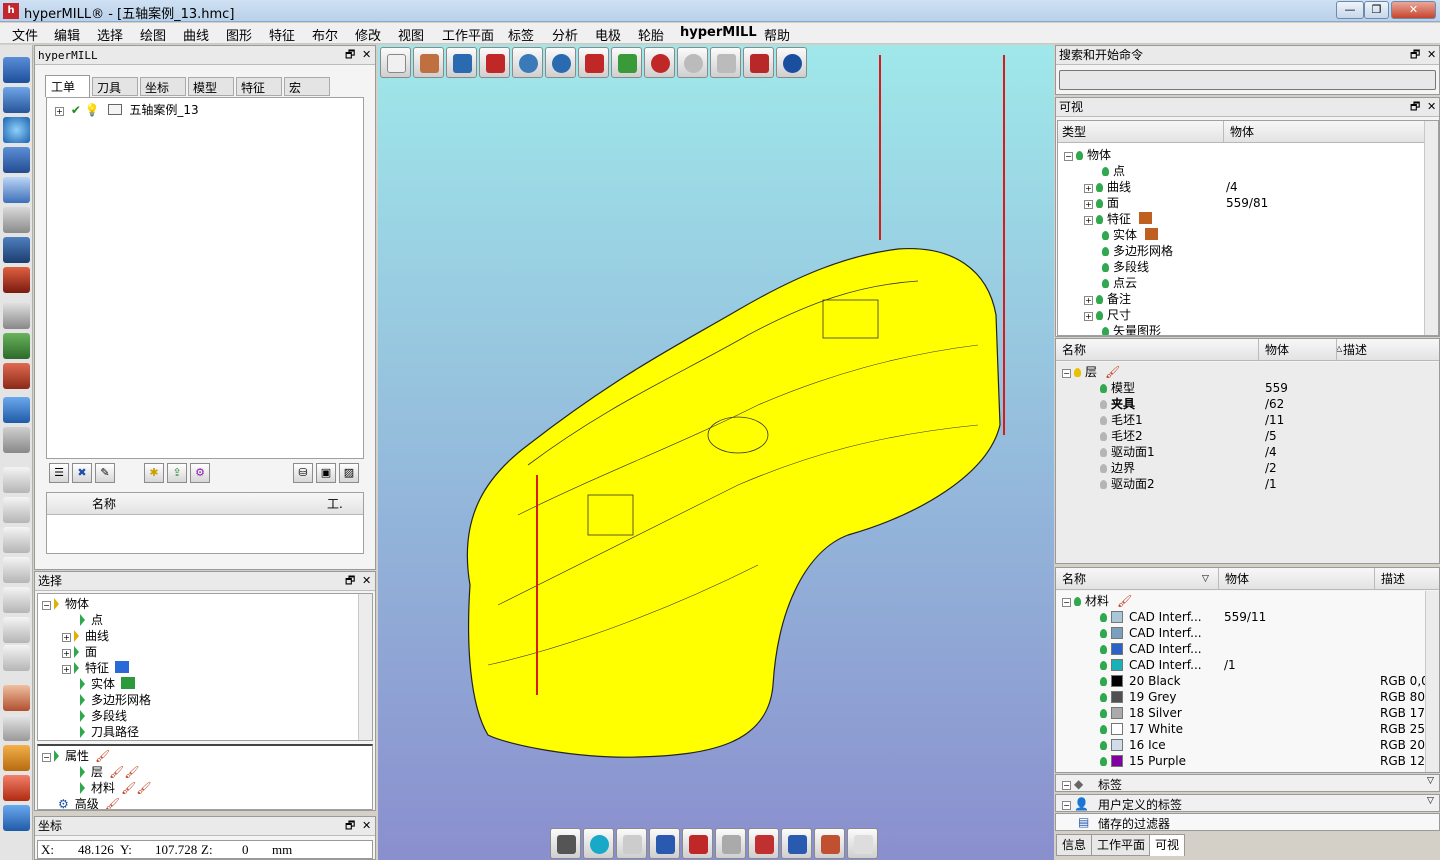 This screenshot has height=860, width=1440. I want to click on expand-icon: +, so click(59, 111).